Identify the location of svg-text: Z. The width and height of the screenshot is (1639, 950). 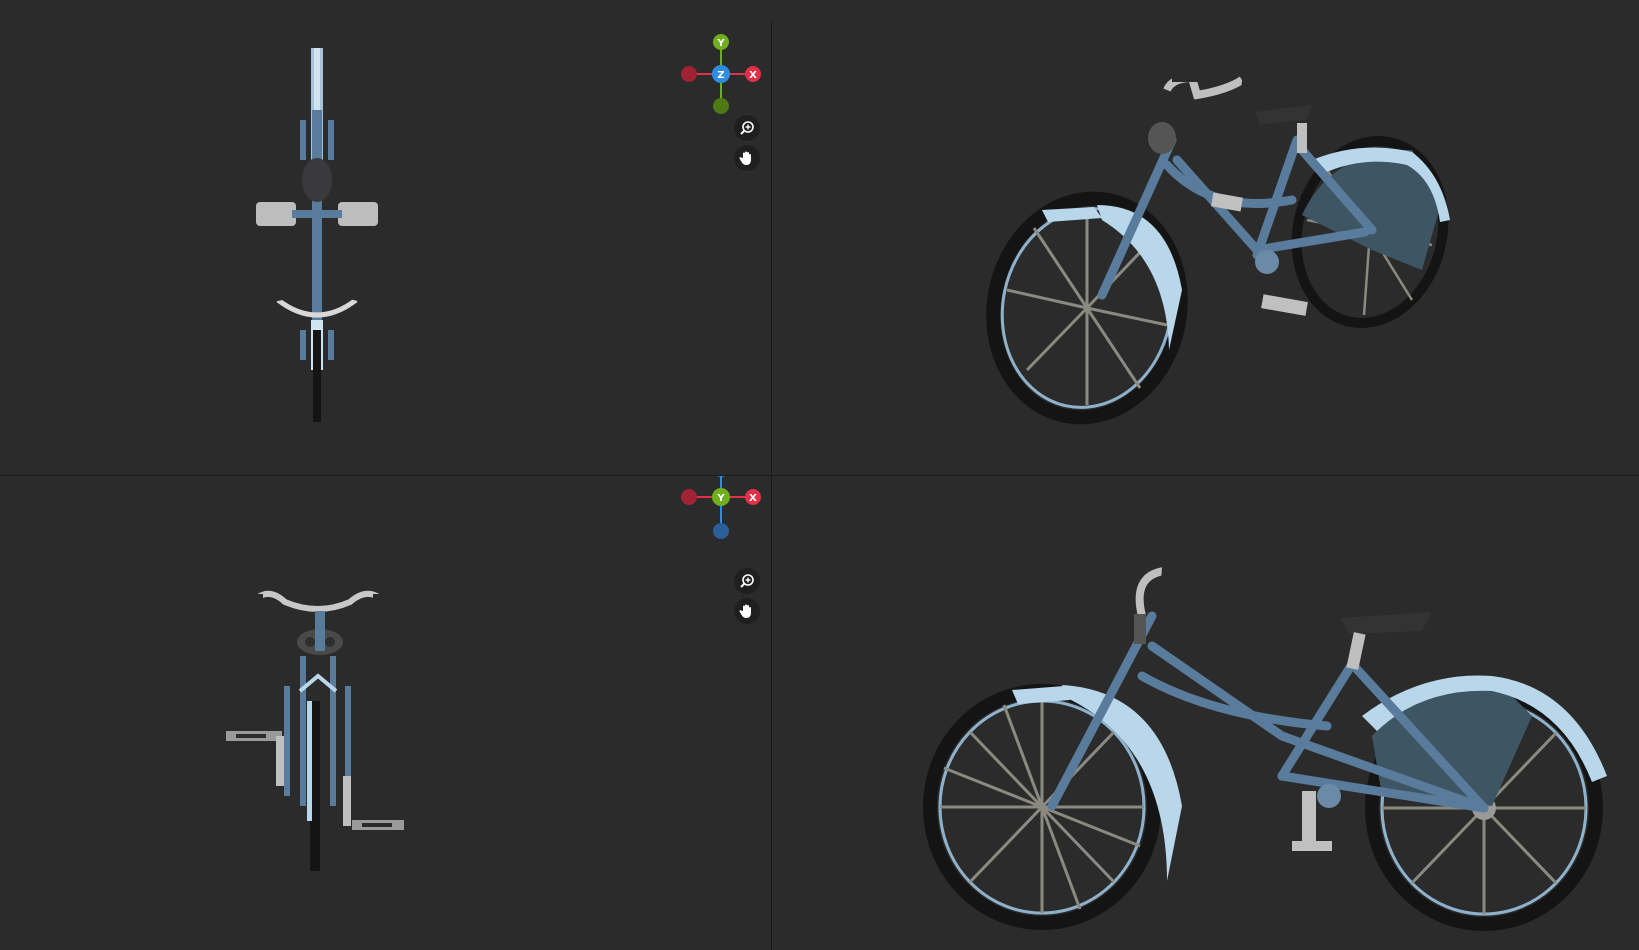
(720, 75).